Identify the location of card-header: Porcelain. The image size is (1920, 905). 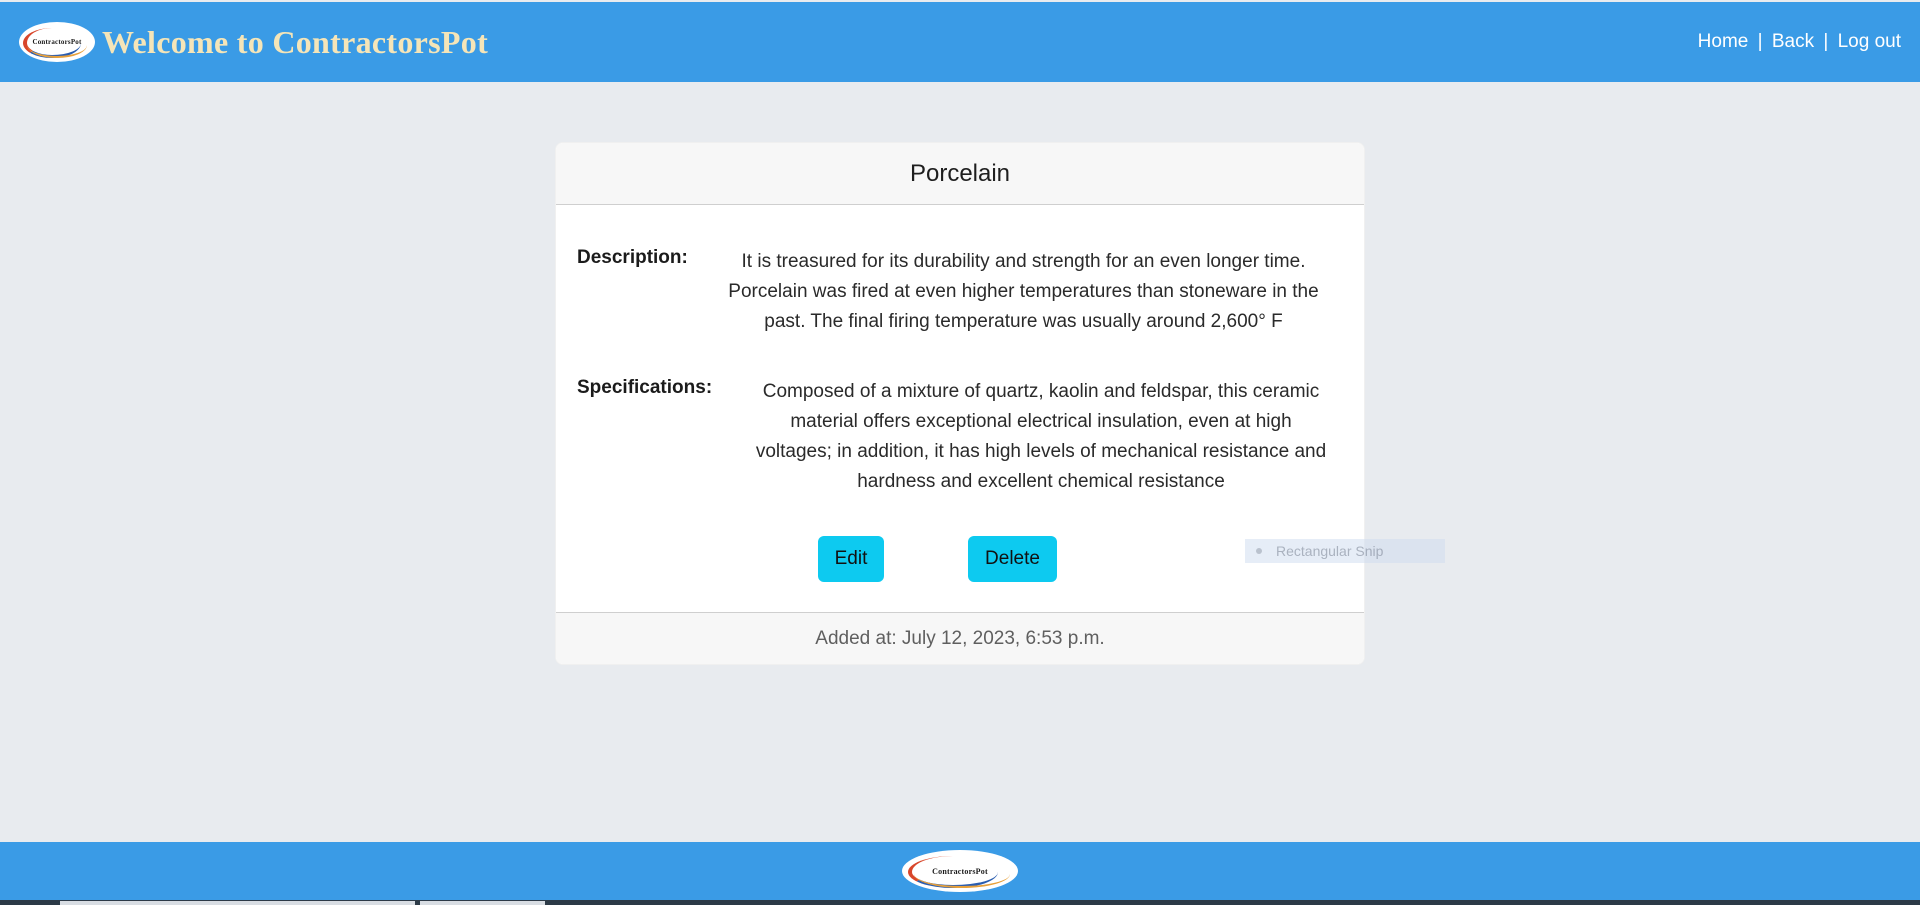
(960, 174).